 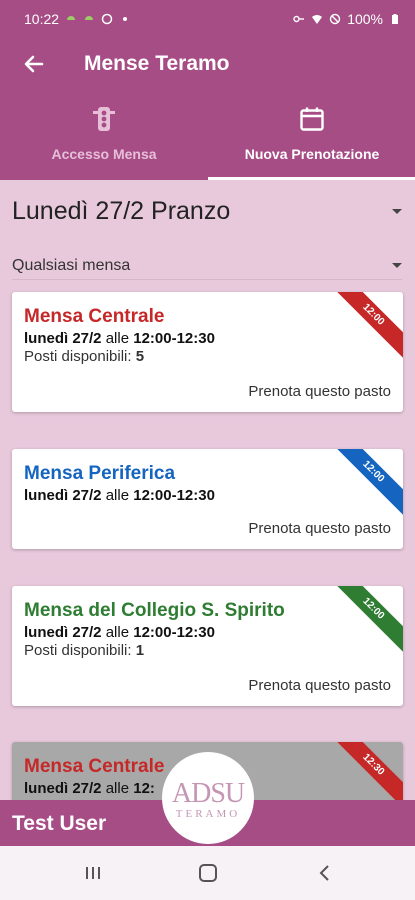 I want to click on dot-icon, so click(x=125, y=19).